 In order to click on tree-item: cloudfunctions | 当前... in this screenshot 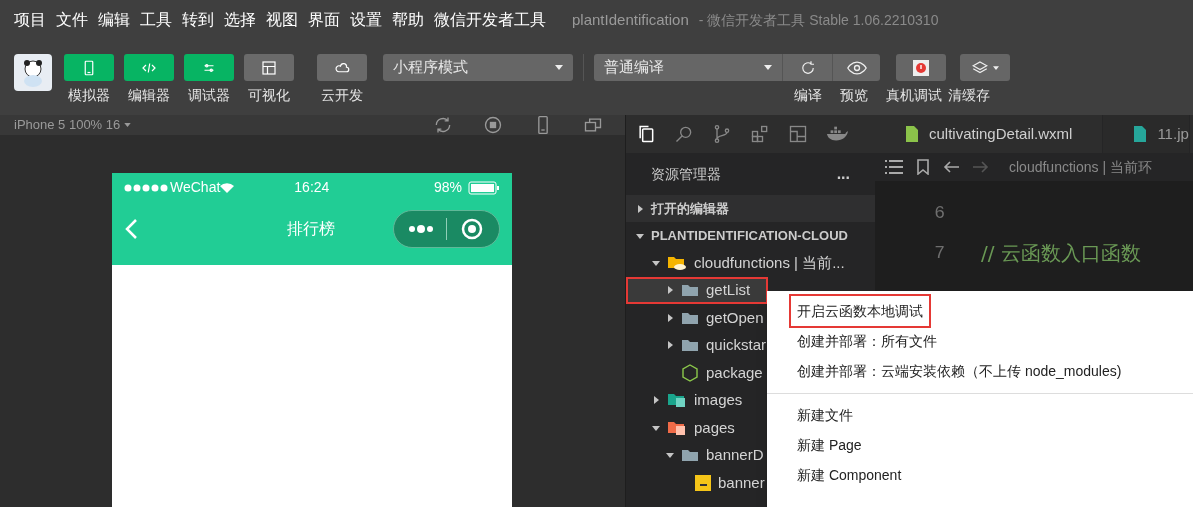, I will do `click(750, 263)`.